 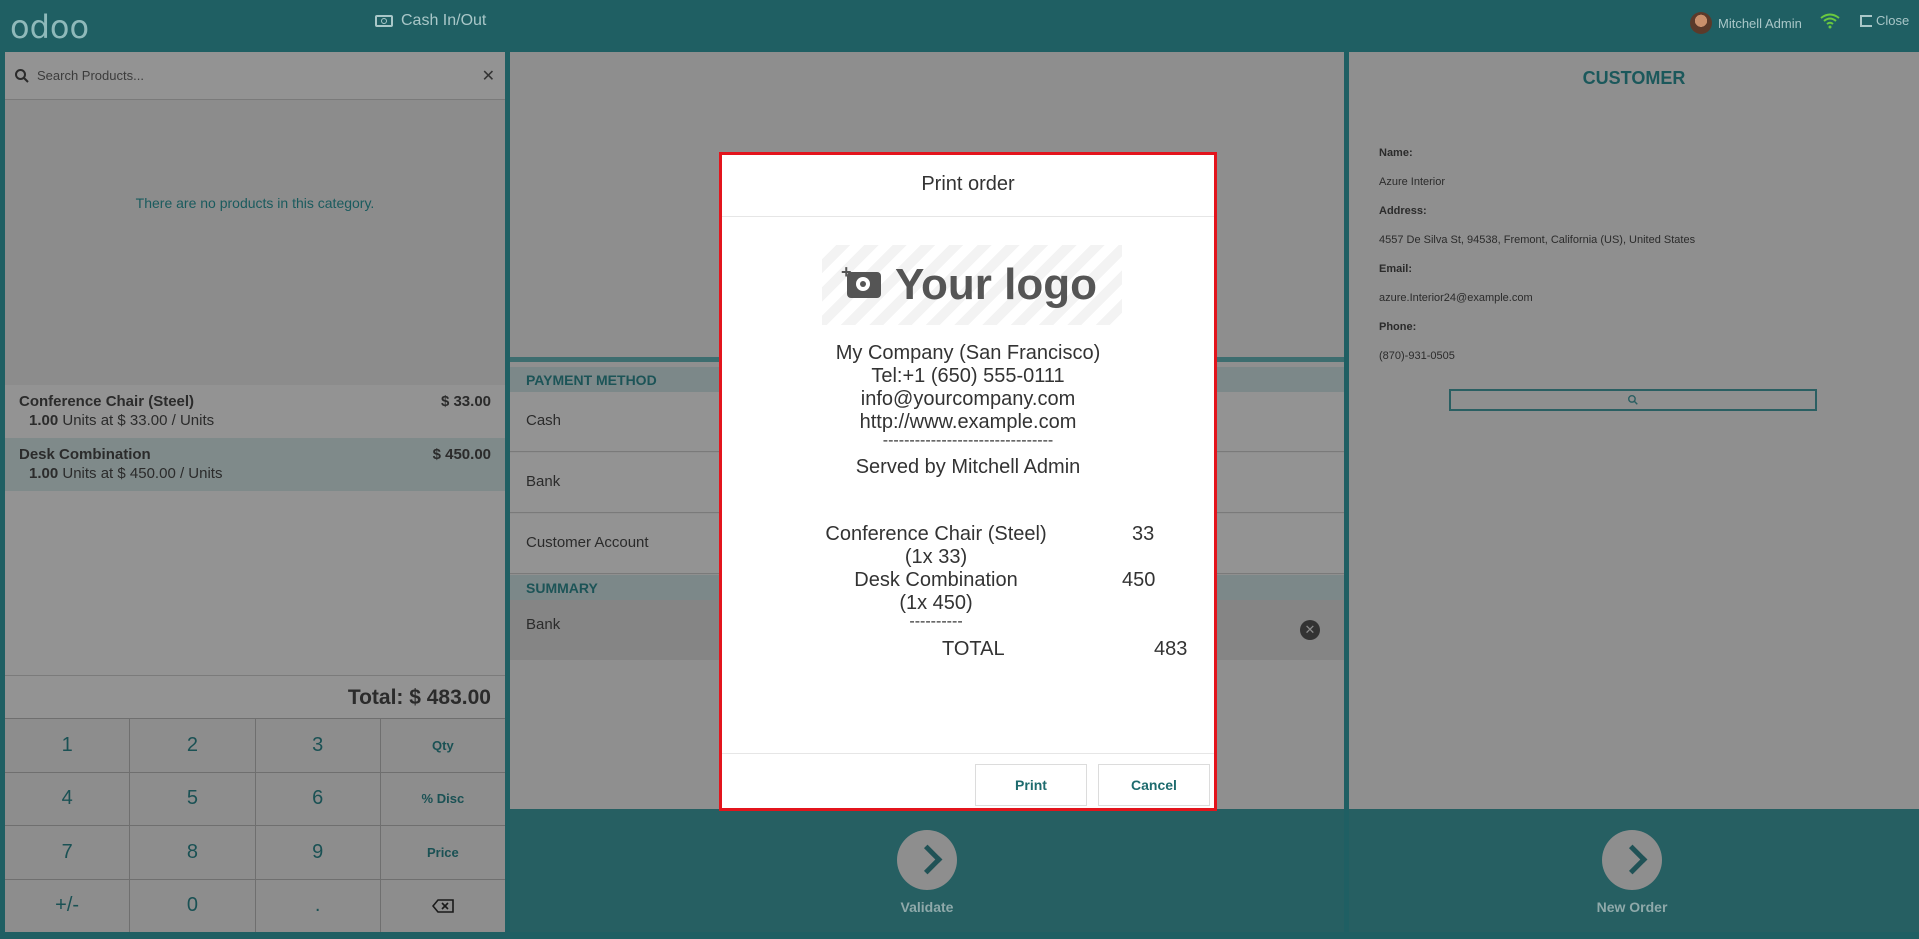 What do you see at coordinates (1412, 182) in the screenshot?
I see `customer-name: Azure Interior` at bounding box center [1412, 182].